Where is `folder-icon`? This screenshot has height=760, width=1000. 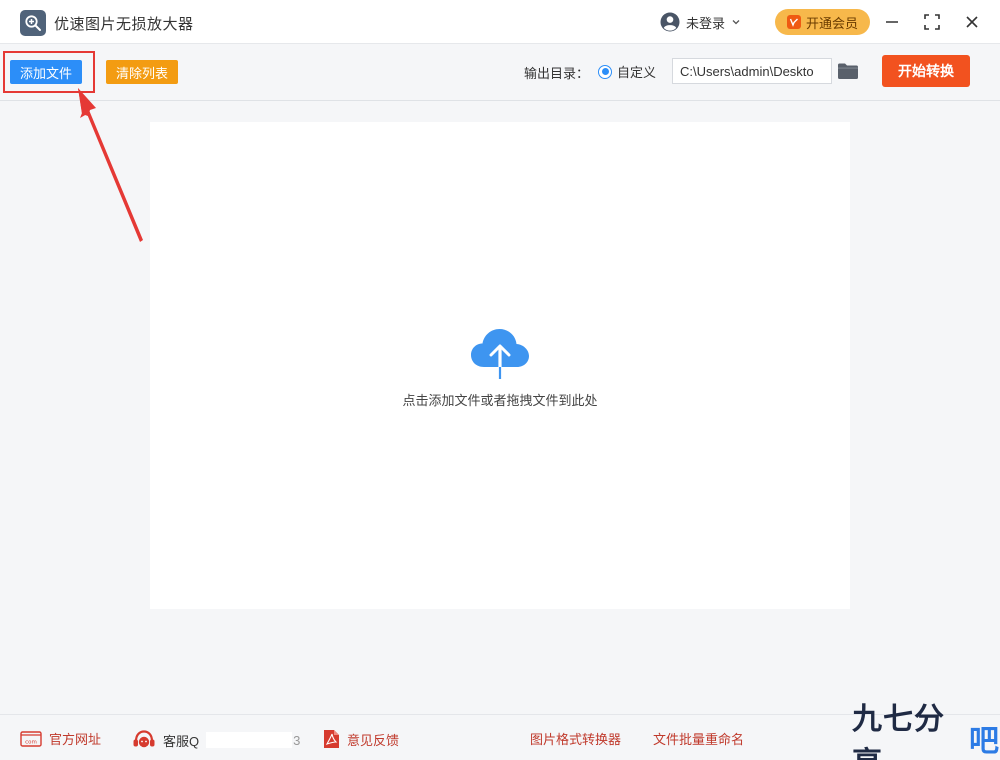 folder-icon is located at coordinates (848, 71).